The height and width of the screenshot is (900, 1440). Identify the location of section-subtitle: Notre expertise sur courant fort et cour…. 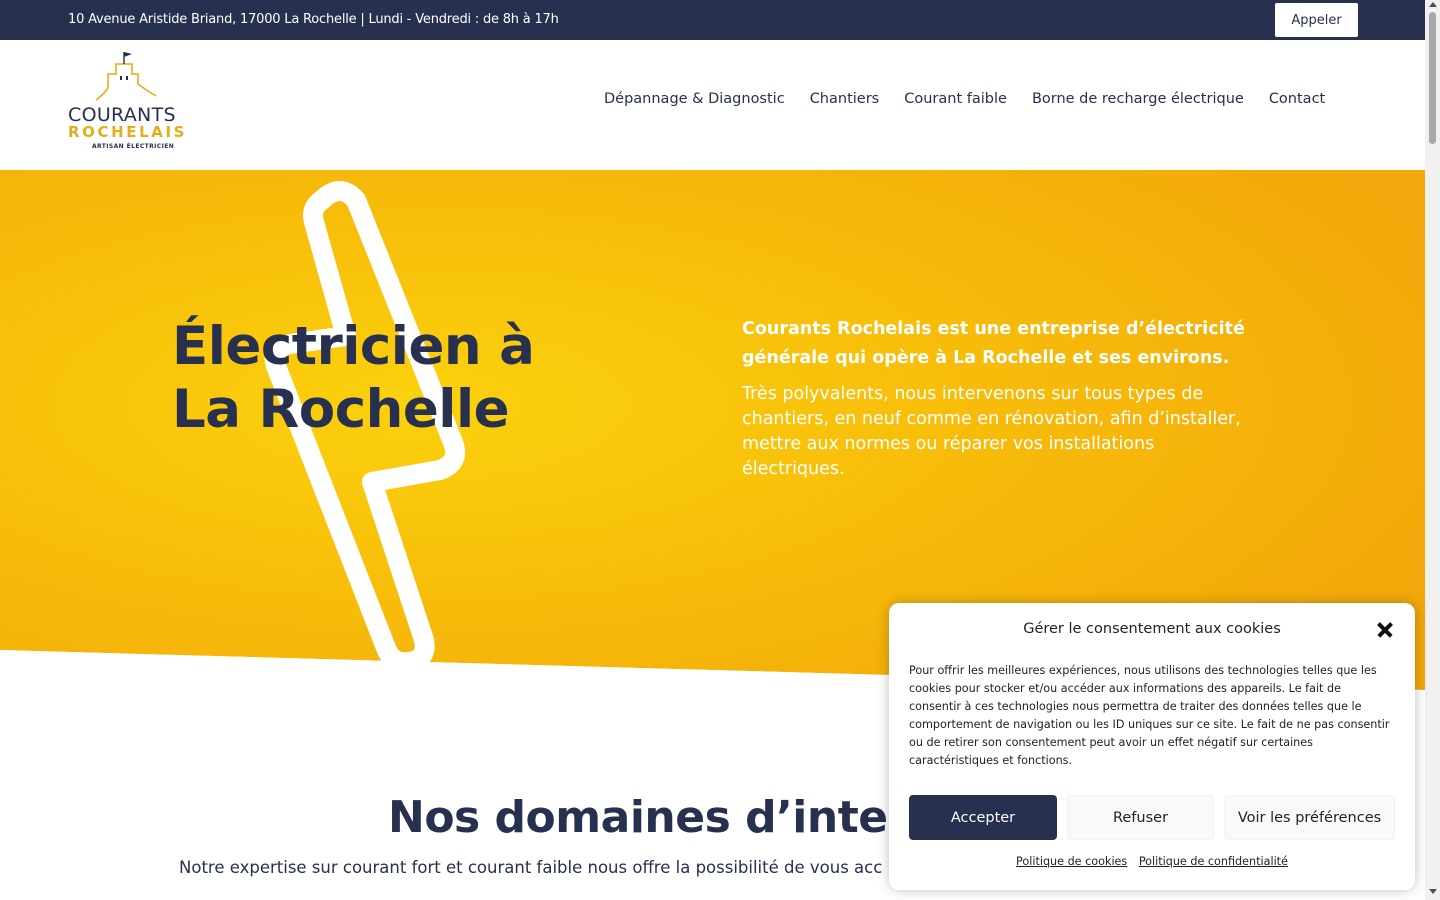
(531, 867).